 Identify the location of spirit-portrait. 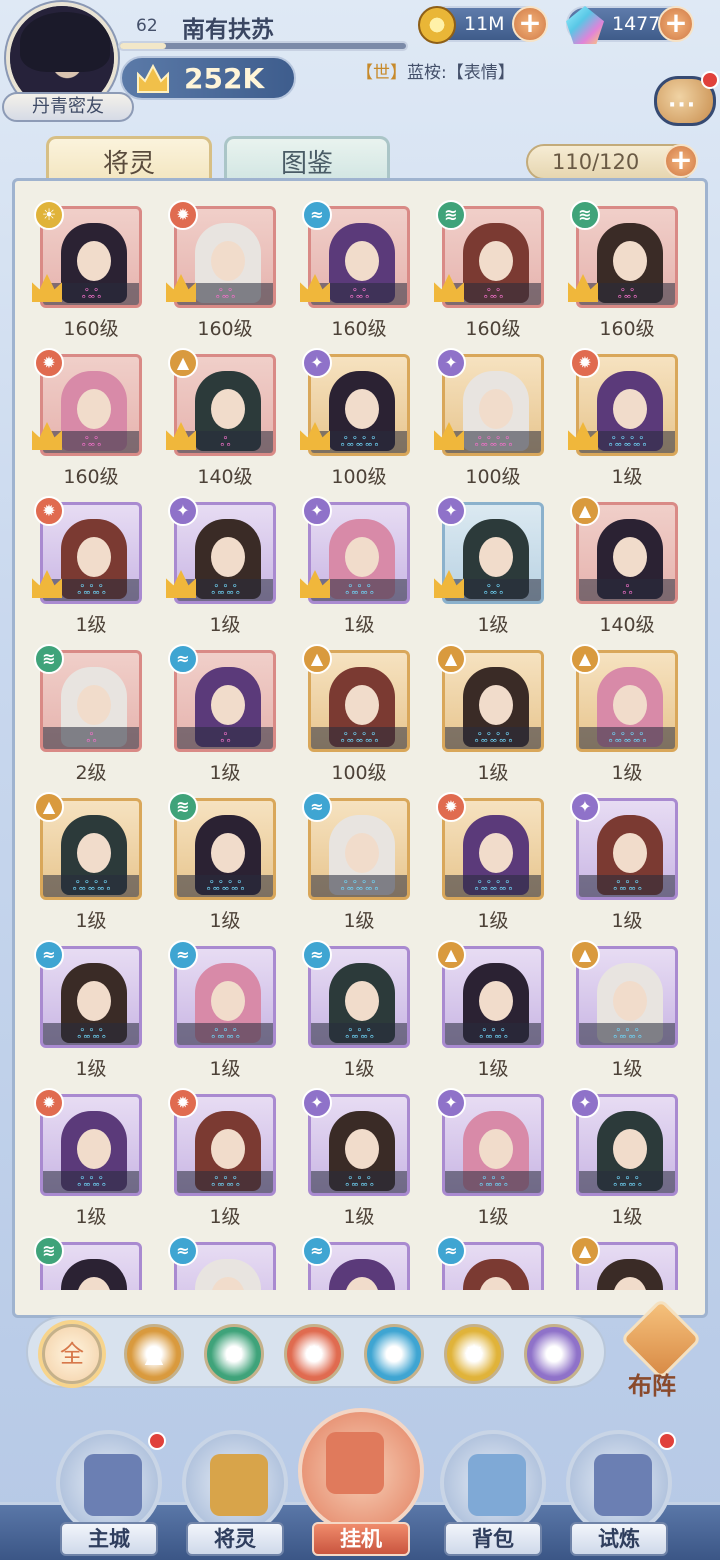
(630, 1274).